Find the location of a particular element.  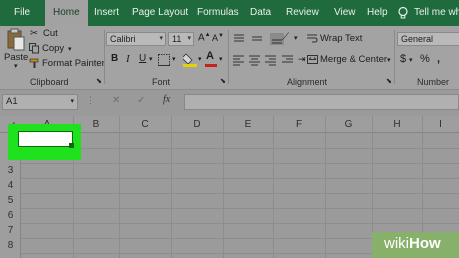

tab-insert: Insert is located at coordinates (106, 13).